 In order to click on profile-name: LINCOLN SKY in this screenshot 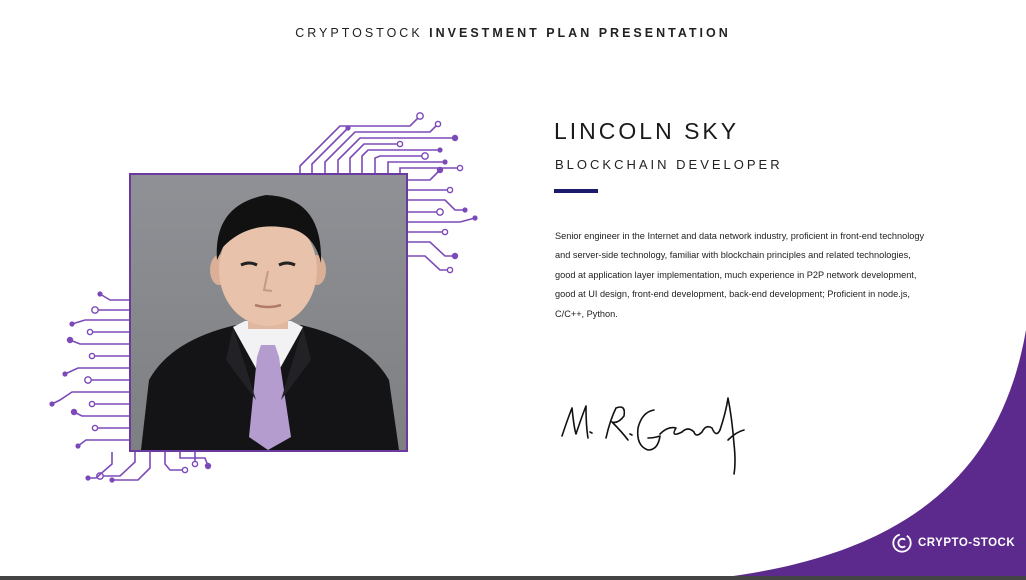, I will do `click(647, 131)`.